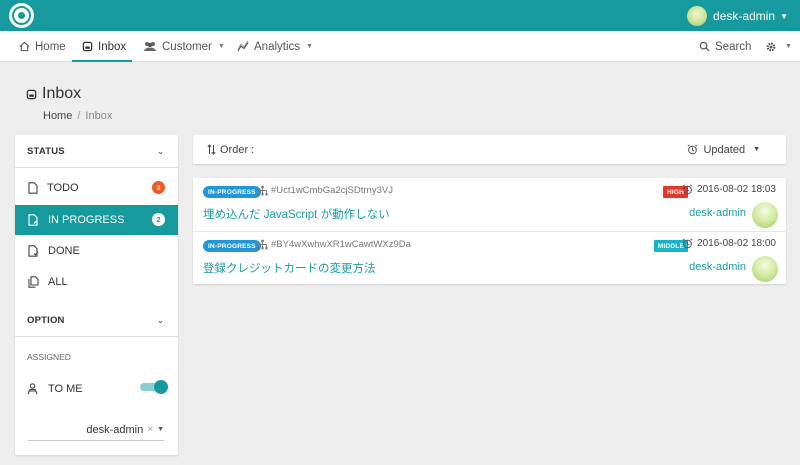 The image size is (800, 465). What do you see at coordinates (744, 16) in the screenshot?
I see `user-name: desk-admin` at bounding box center [744, 16].